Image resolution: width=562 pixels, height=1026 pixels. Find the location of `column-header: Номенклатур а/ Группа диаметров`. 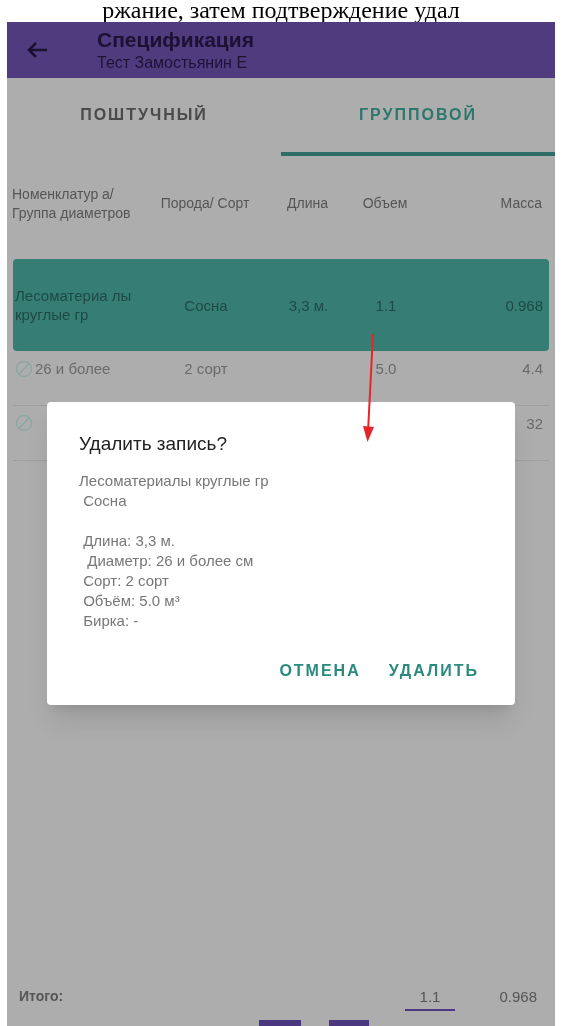

column-header: Номенклатур а/ Группа диаметров is located at coordinates (72, 203).